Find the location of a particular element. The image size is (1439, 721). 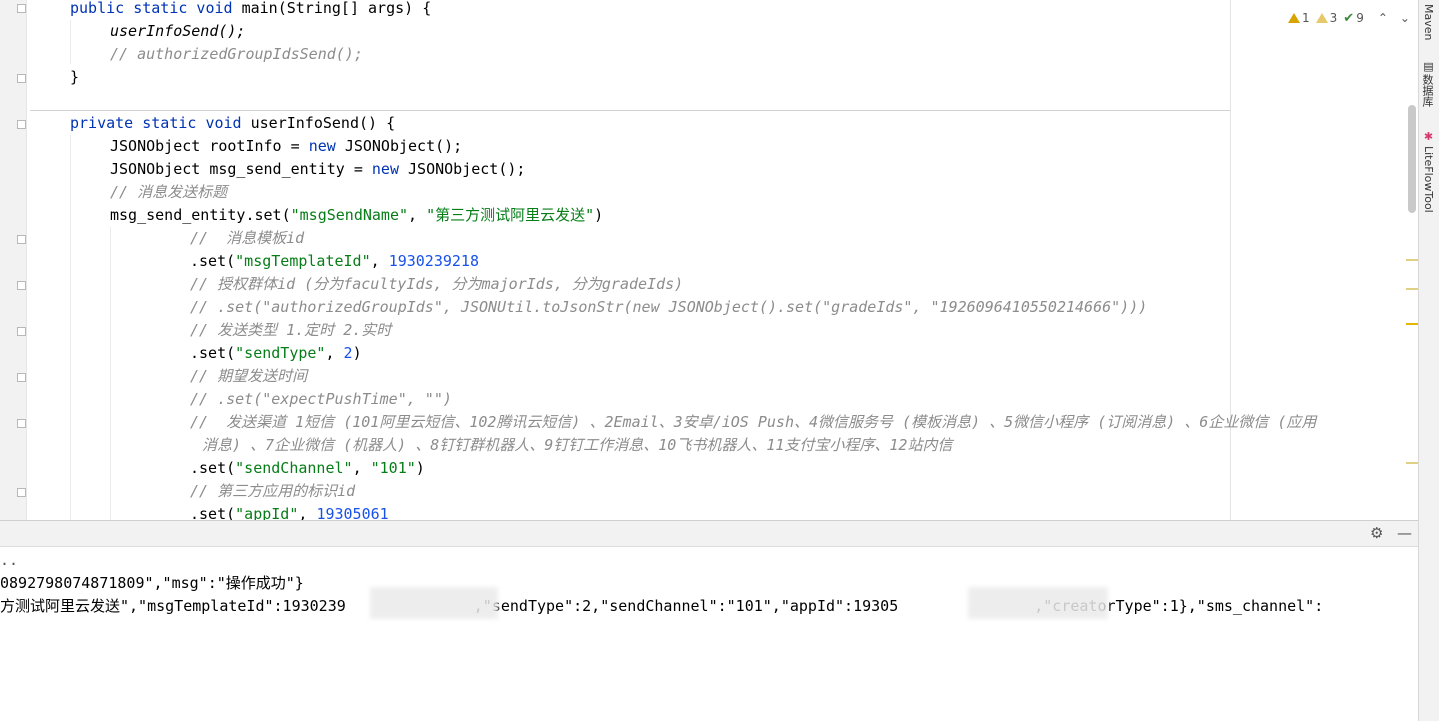

code-line: .set("sendType", 2) is located at coordinates (276, 353).